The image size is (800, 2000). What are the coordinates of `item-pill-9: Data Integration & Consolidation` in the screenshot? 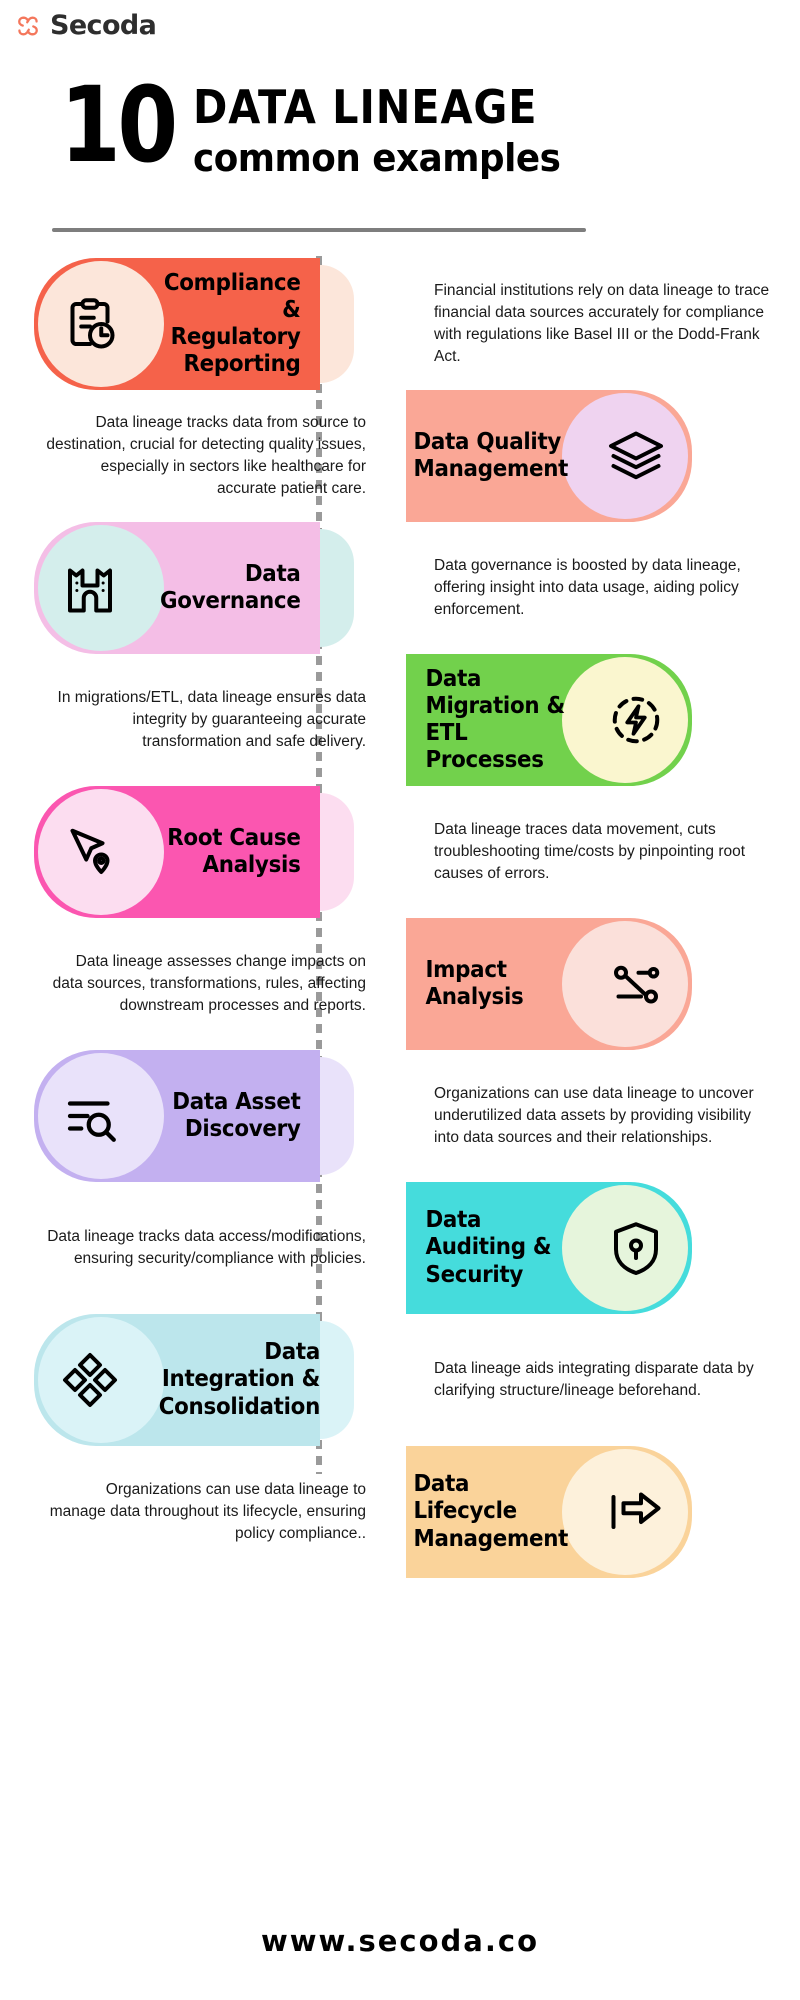 It's located at (177, 1380).